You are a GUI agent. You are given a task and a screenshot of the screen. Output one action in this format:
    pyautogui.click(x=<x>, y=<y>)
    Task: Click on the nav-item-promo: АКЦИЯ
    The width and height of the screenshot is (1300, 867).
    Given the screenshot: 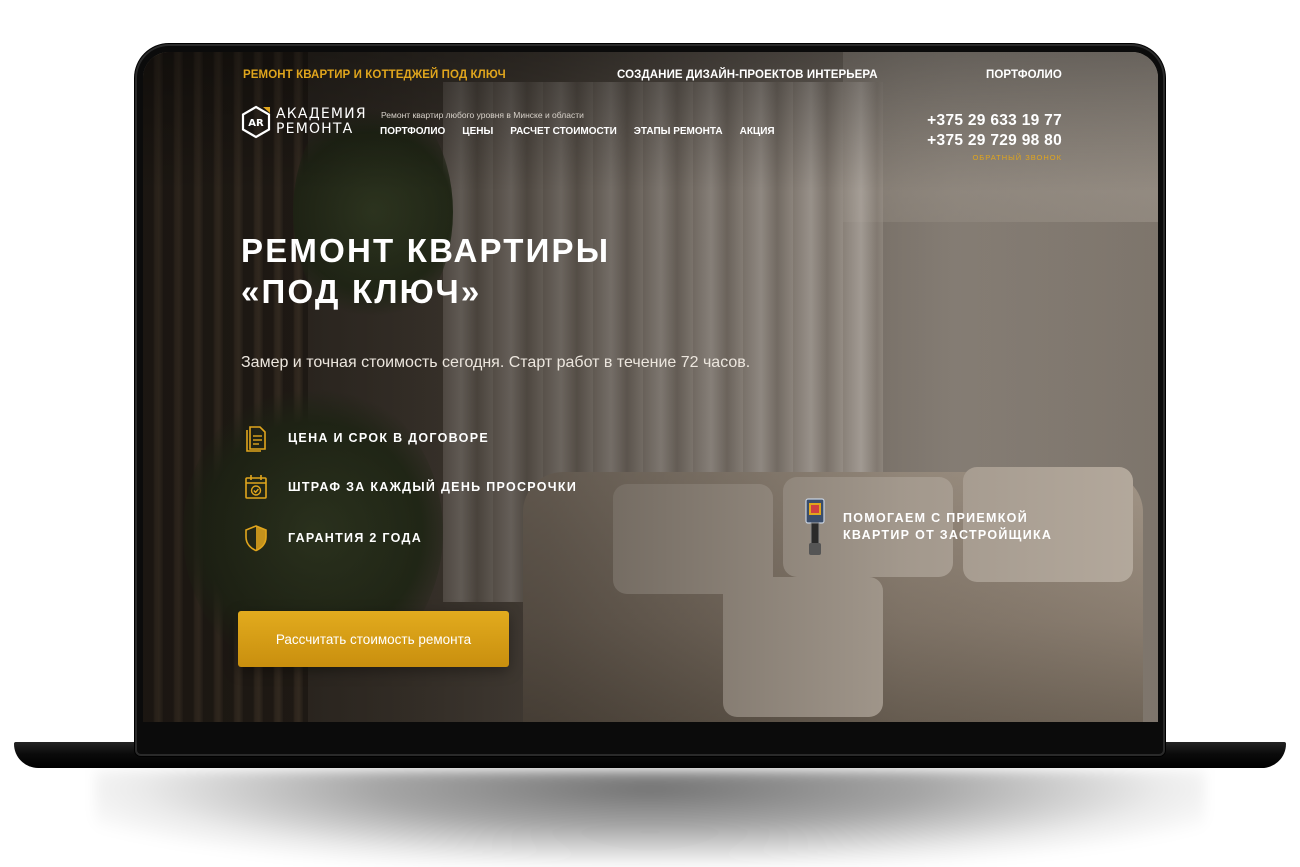 What is the action you would take?
    pyautogui.click(x=757, y=131)
    